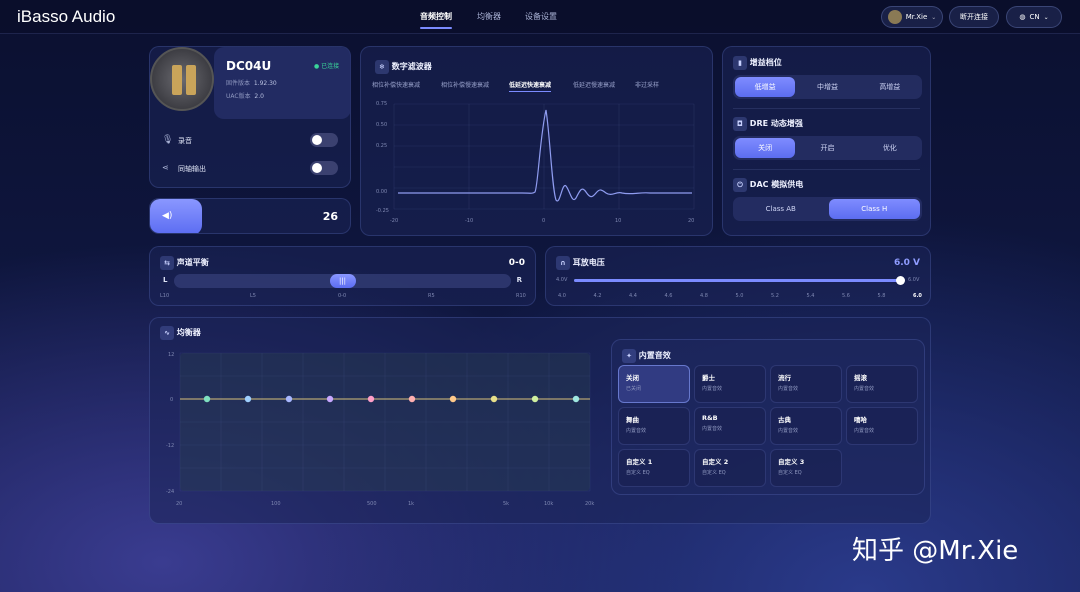 The height and width of the screenshot is (592, 1080). Describe the element at coordinates (182, 79) in the screenshot. I see `device-image` at that location.